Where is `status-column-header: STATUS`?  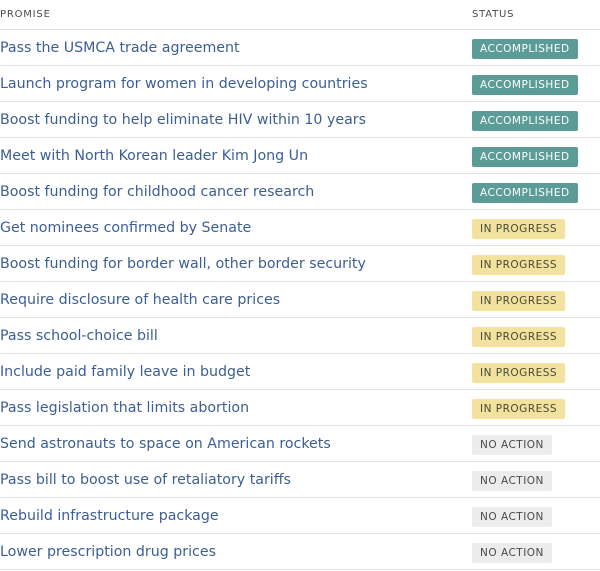
status-column-header: STATUS is located at coordinates (493, 14).